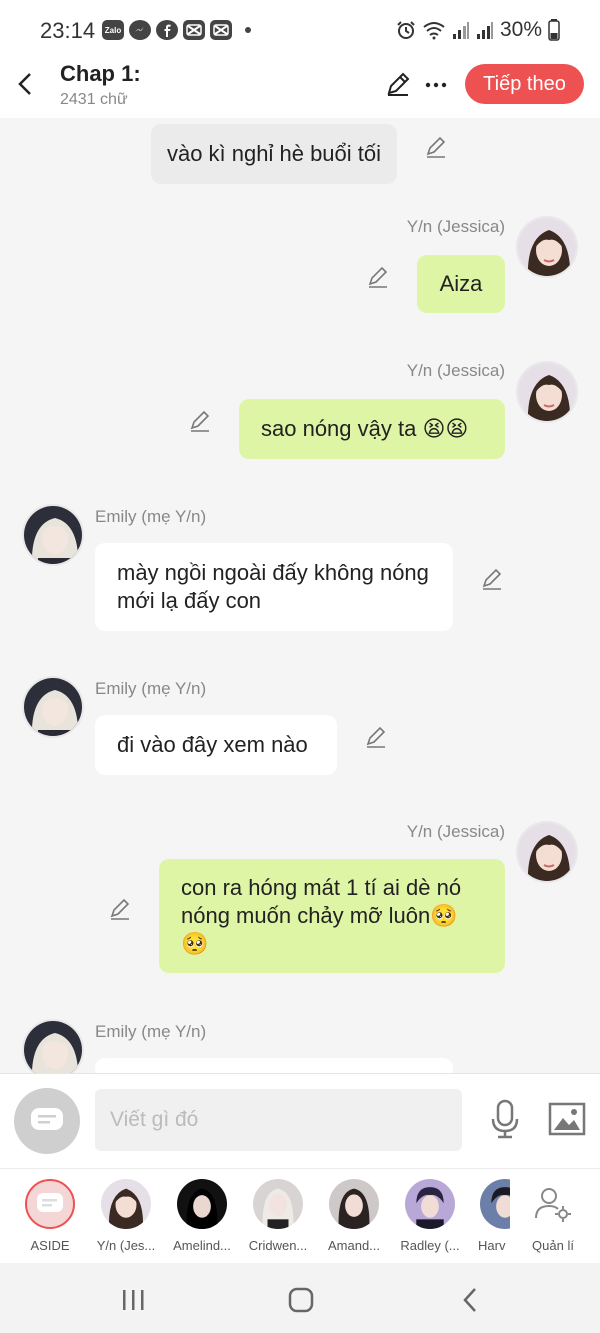  I want to click on message-bubble: đi vào đây xem nào, so click(216, 745).